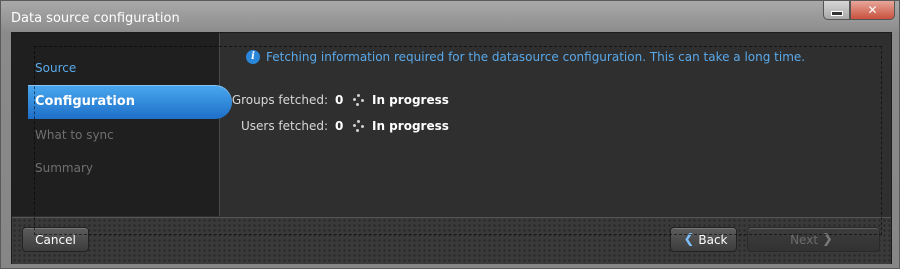 The height and width of the screenshot is (269, 900). What do you see at coordinates (279, 100) in the screenshot?
I see `groups-fetched-label: Groups fetched:` at bounding box center [279, 100].